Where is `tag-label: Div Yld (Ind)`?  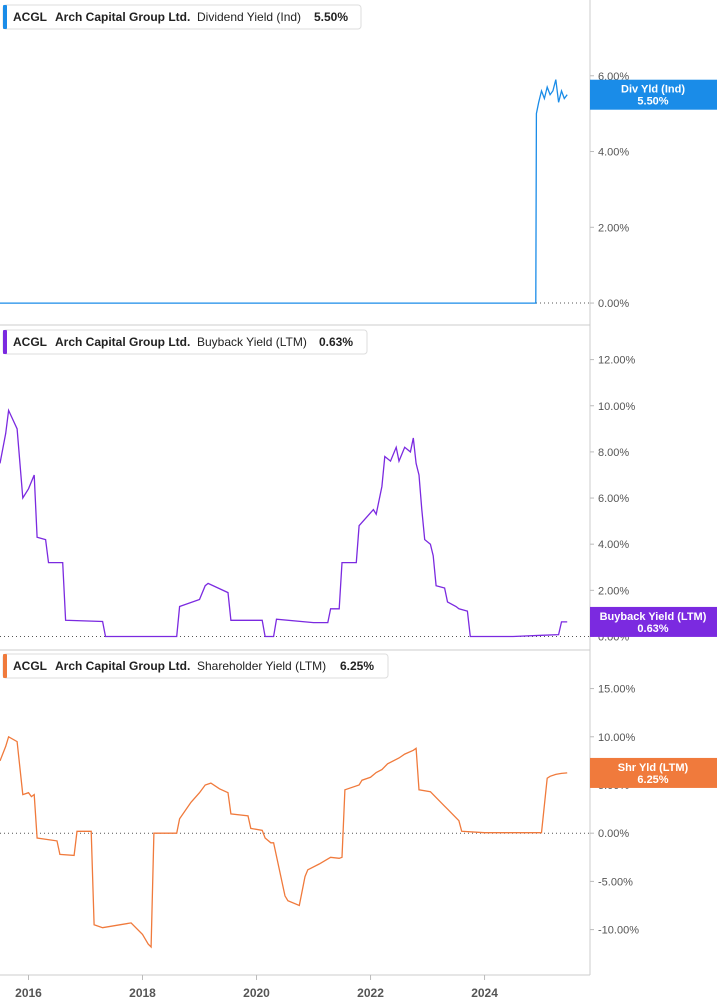
tag-label: Div Yld (Ind) is located at coordinates (653, 90).